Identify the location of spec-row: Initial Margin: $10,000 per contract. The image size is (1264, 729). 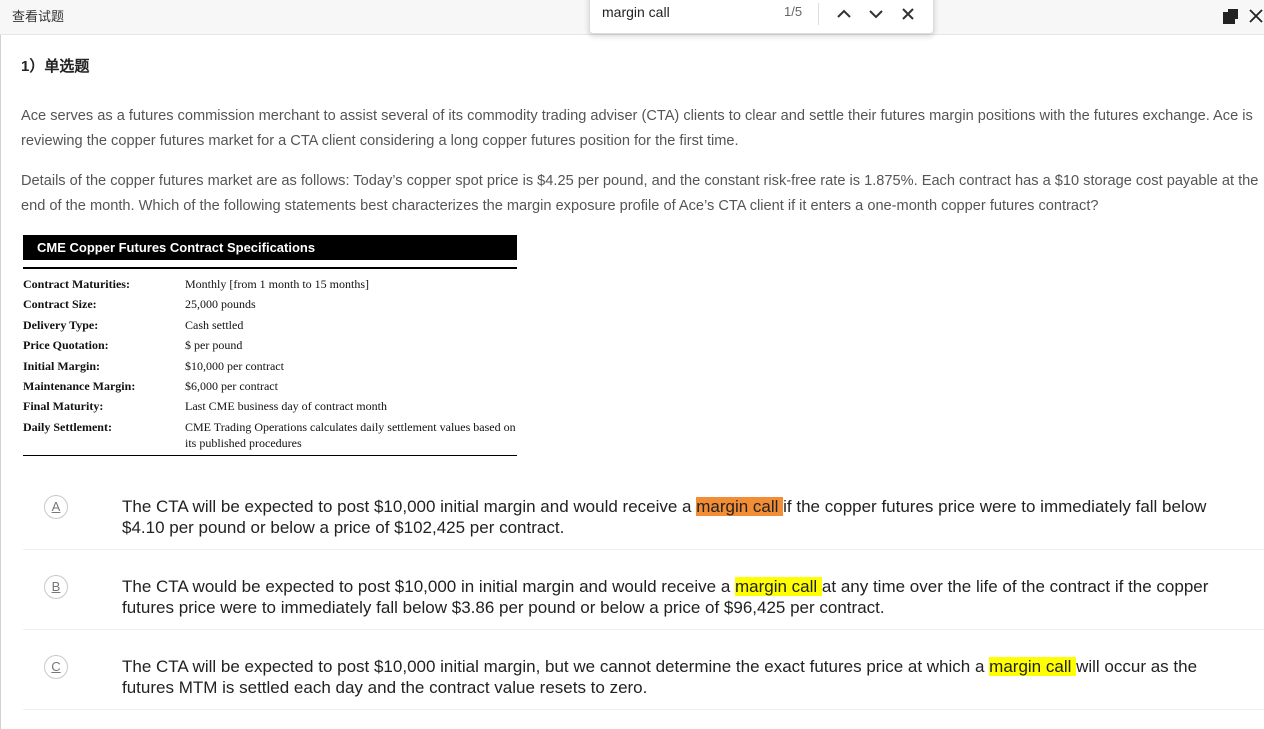
(270, 366).